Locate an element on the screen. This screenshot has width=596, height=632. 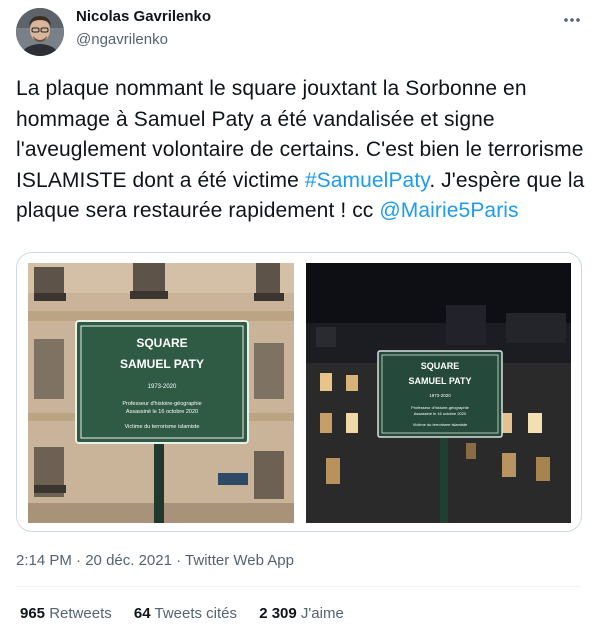
avatar is located at coordinates (40, 32).